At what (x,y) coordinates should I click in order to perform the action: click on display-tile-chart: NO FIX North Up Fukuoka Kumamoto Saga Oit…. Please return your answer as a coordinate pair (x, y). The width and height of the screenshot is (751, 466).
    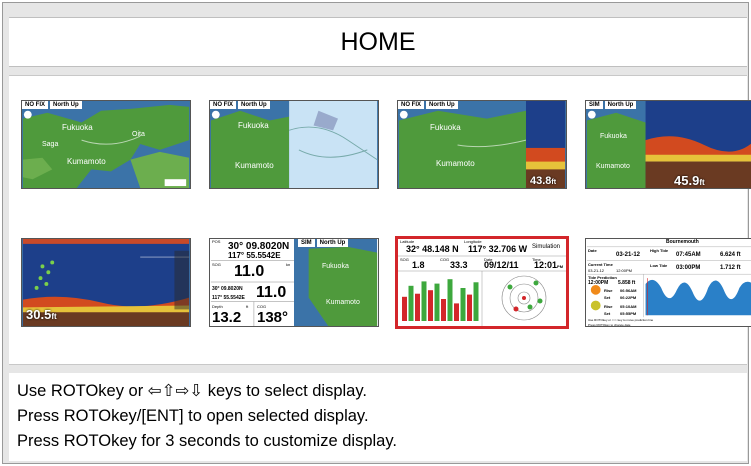
    Looking at the image, I should click on (106, 144).